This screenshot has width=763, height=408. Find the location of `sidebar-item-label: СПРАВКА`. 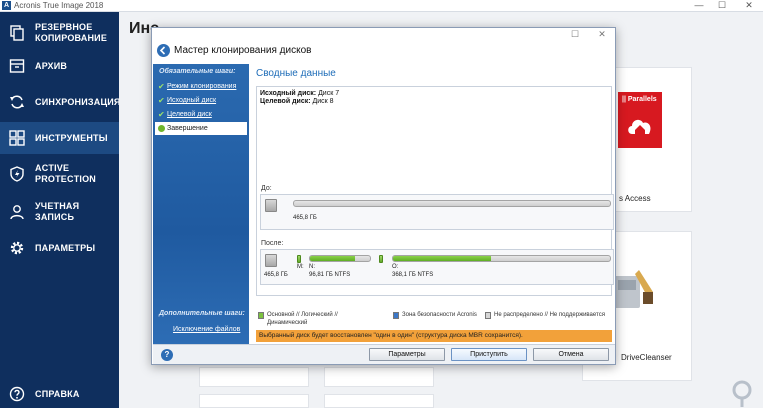

sidebar-item-label: СПРАВКА is located at coordinates (57, 393).